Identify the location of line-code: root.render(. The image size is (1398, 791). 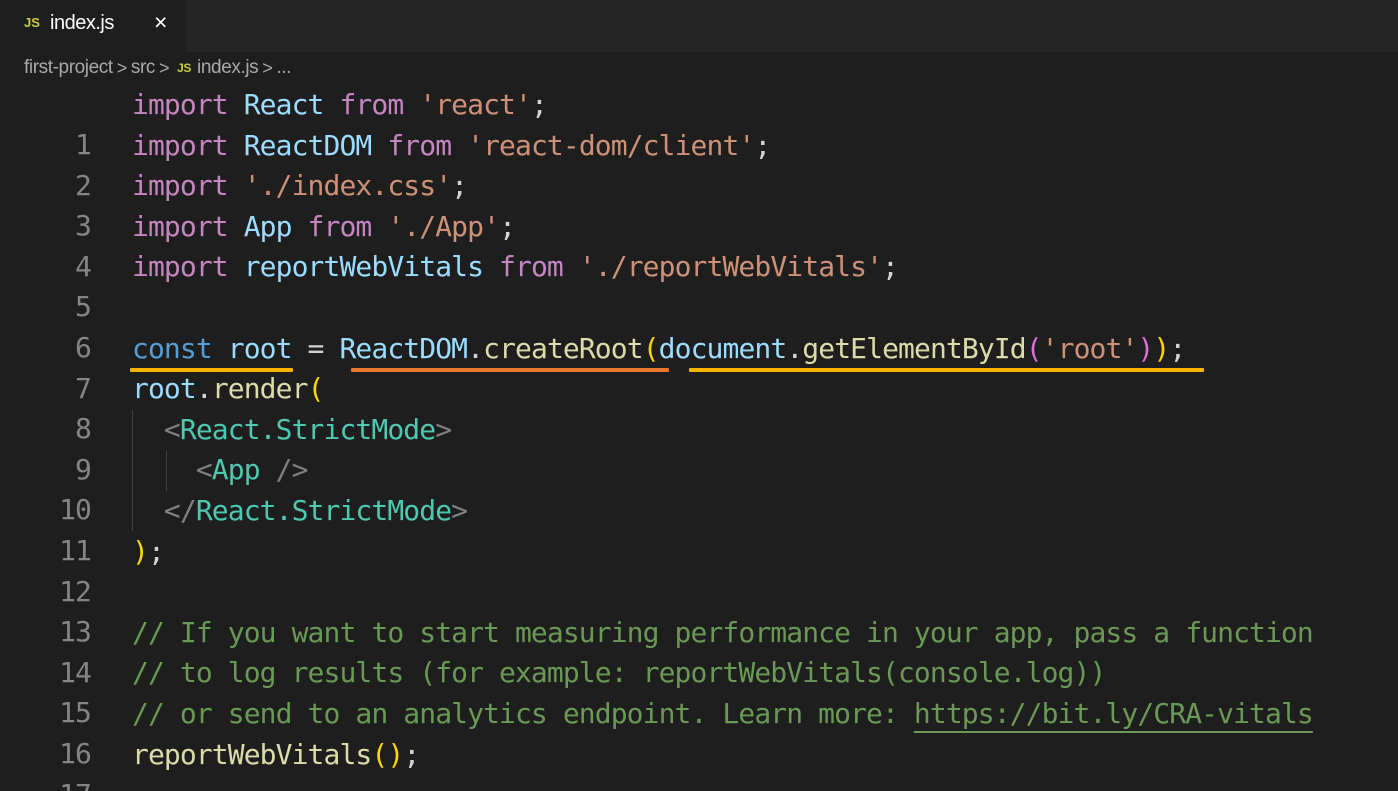
(228, 389).